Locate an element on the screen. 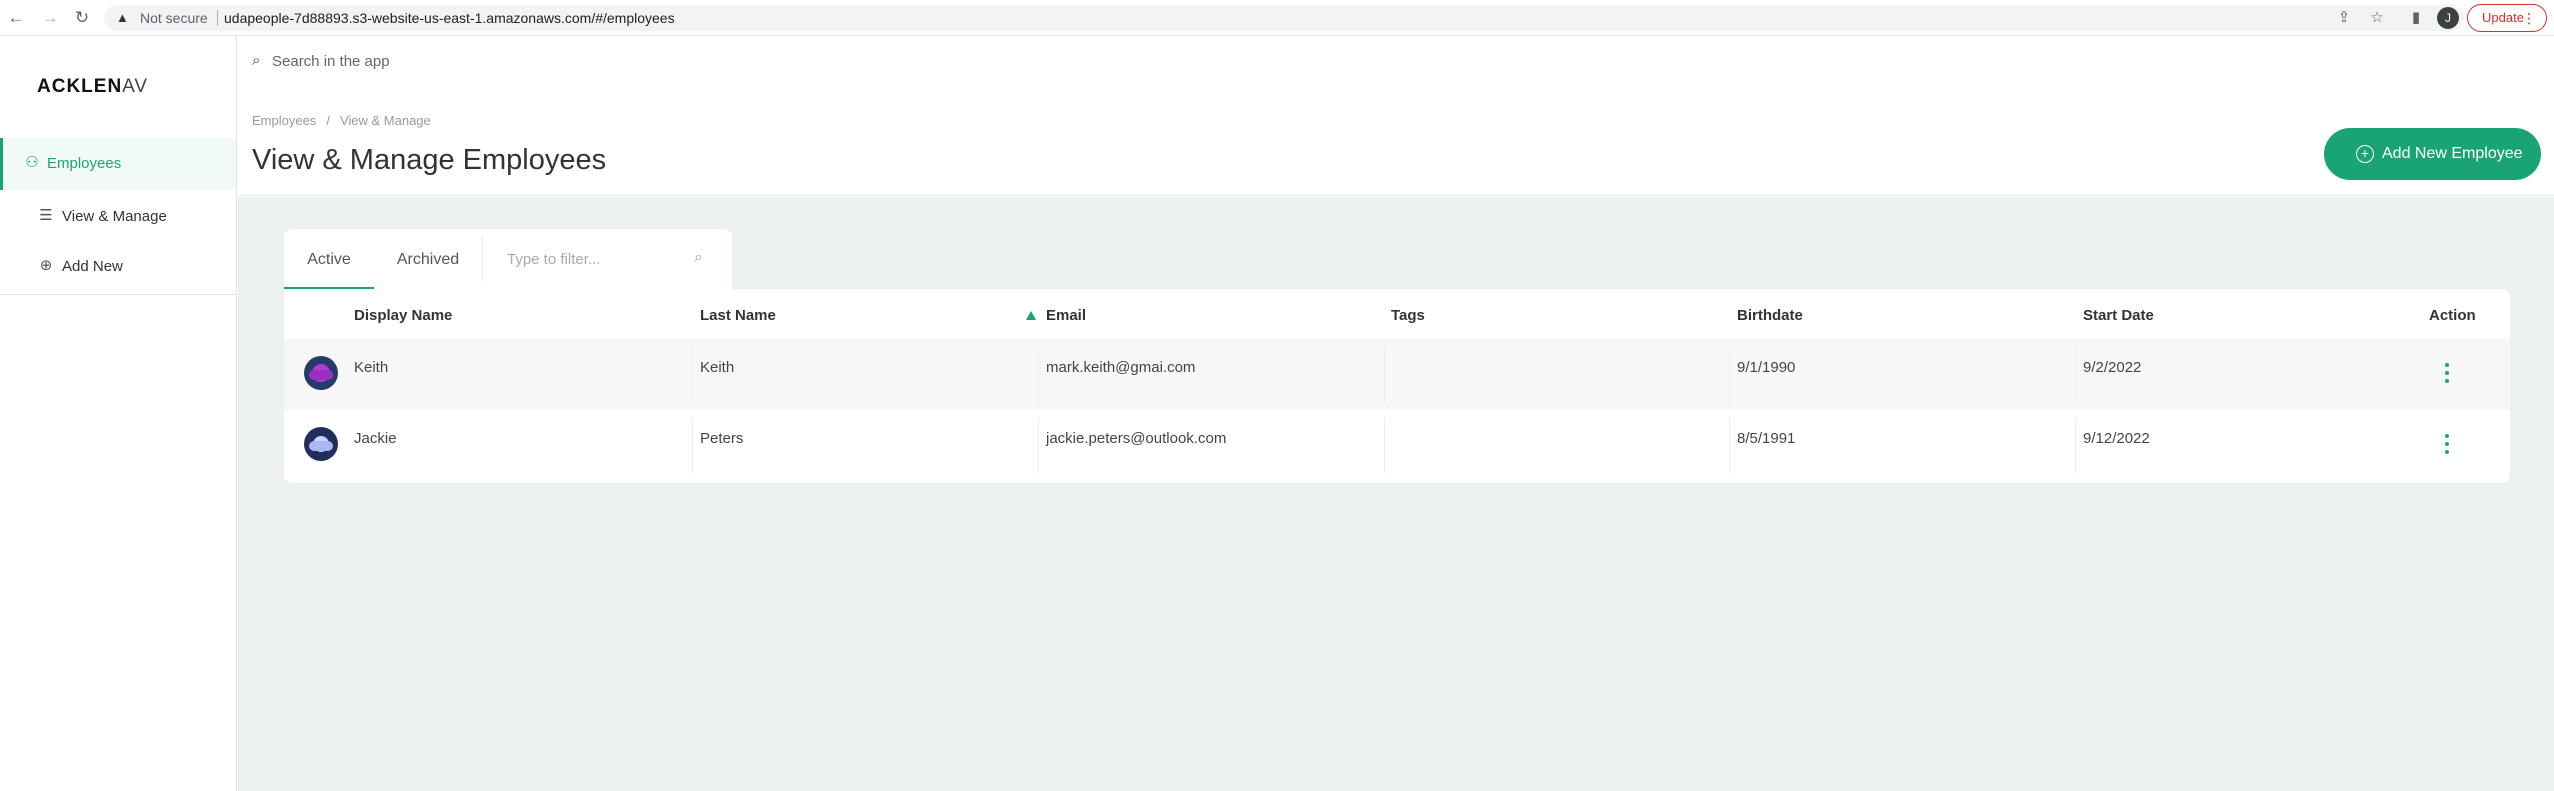 The height and width of the screenshot is (791, 2554). profile-avatar: J is located at coordinates (2448, 18).